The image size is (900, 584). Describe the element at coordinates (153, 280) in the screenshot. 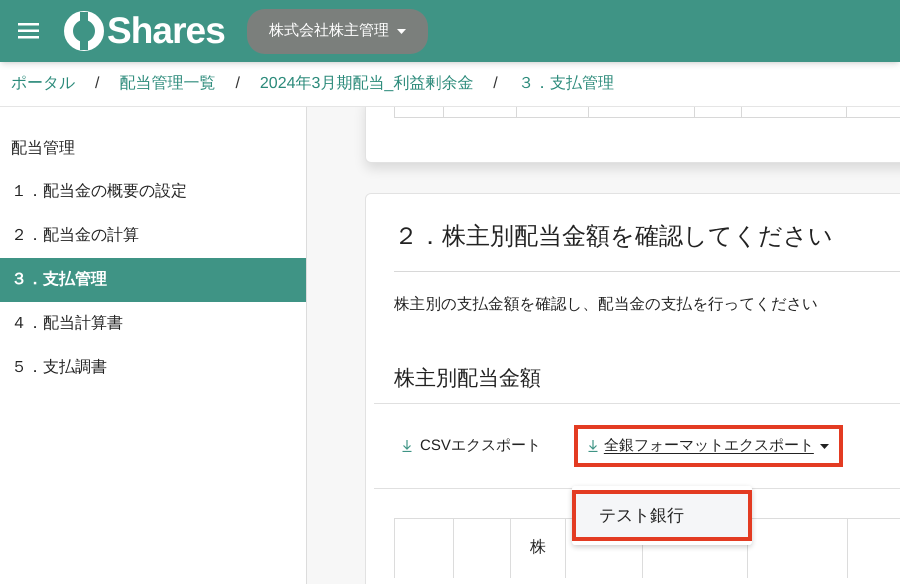

I see `sidebar-item: ３．支払管理` at that location.